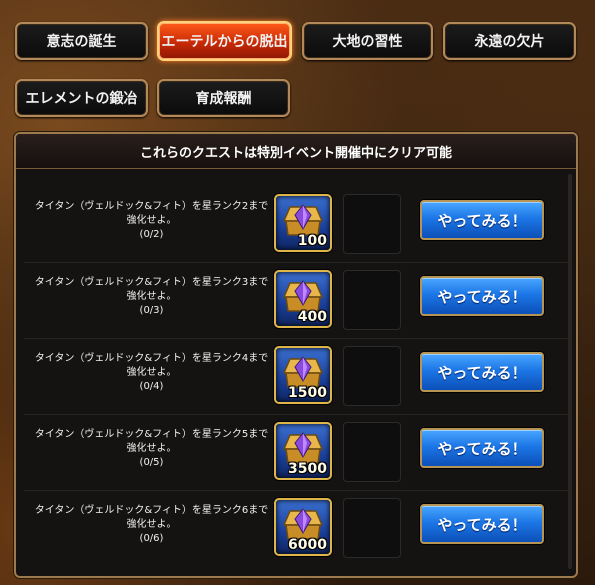 The width and height of the screenshot is (595, 585). I want to click on quest-text: タイタン（ヴェルドック&フィト）を星ランク4まで強化せよ。, so click(151, 365).